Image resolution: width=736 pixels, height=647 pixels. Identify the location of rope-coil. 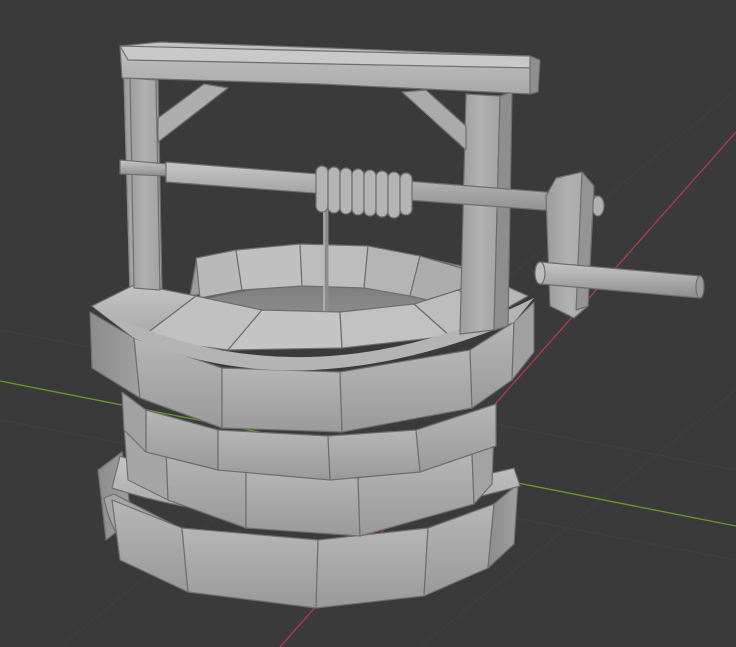
(364, 192).